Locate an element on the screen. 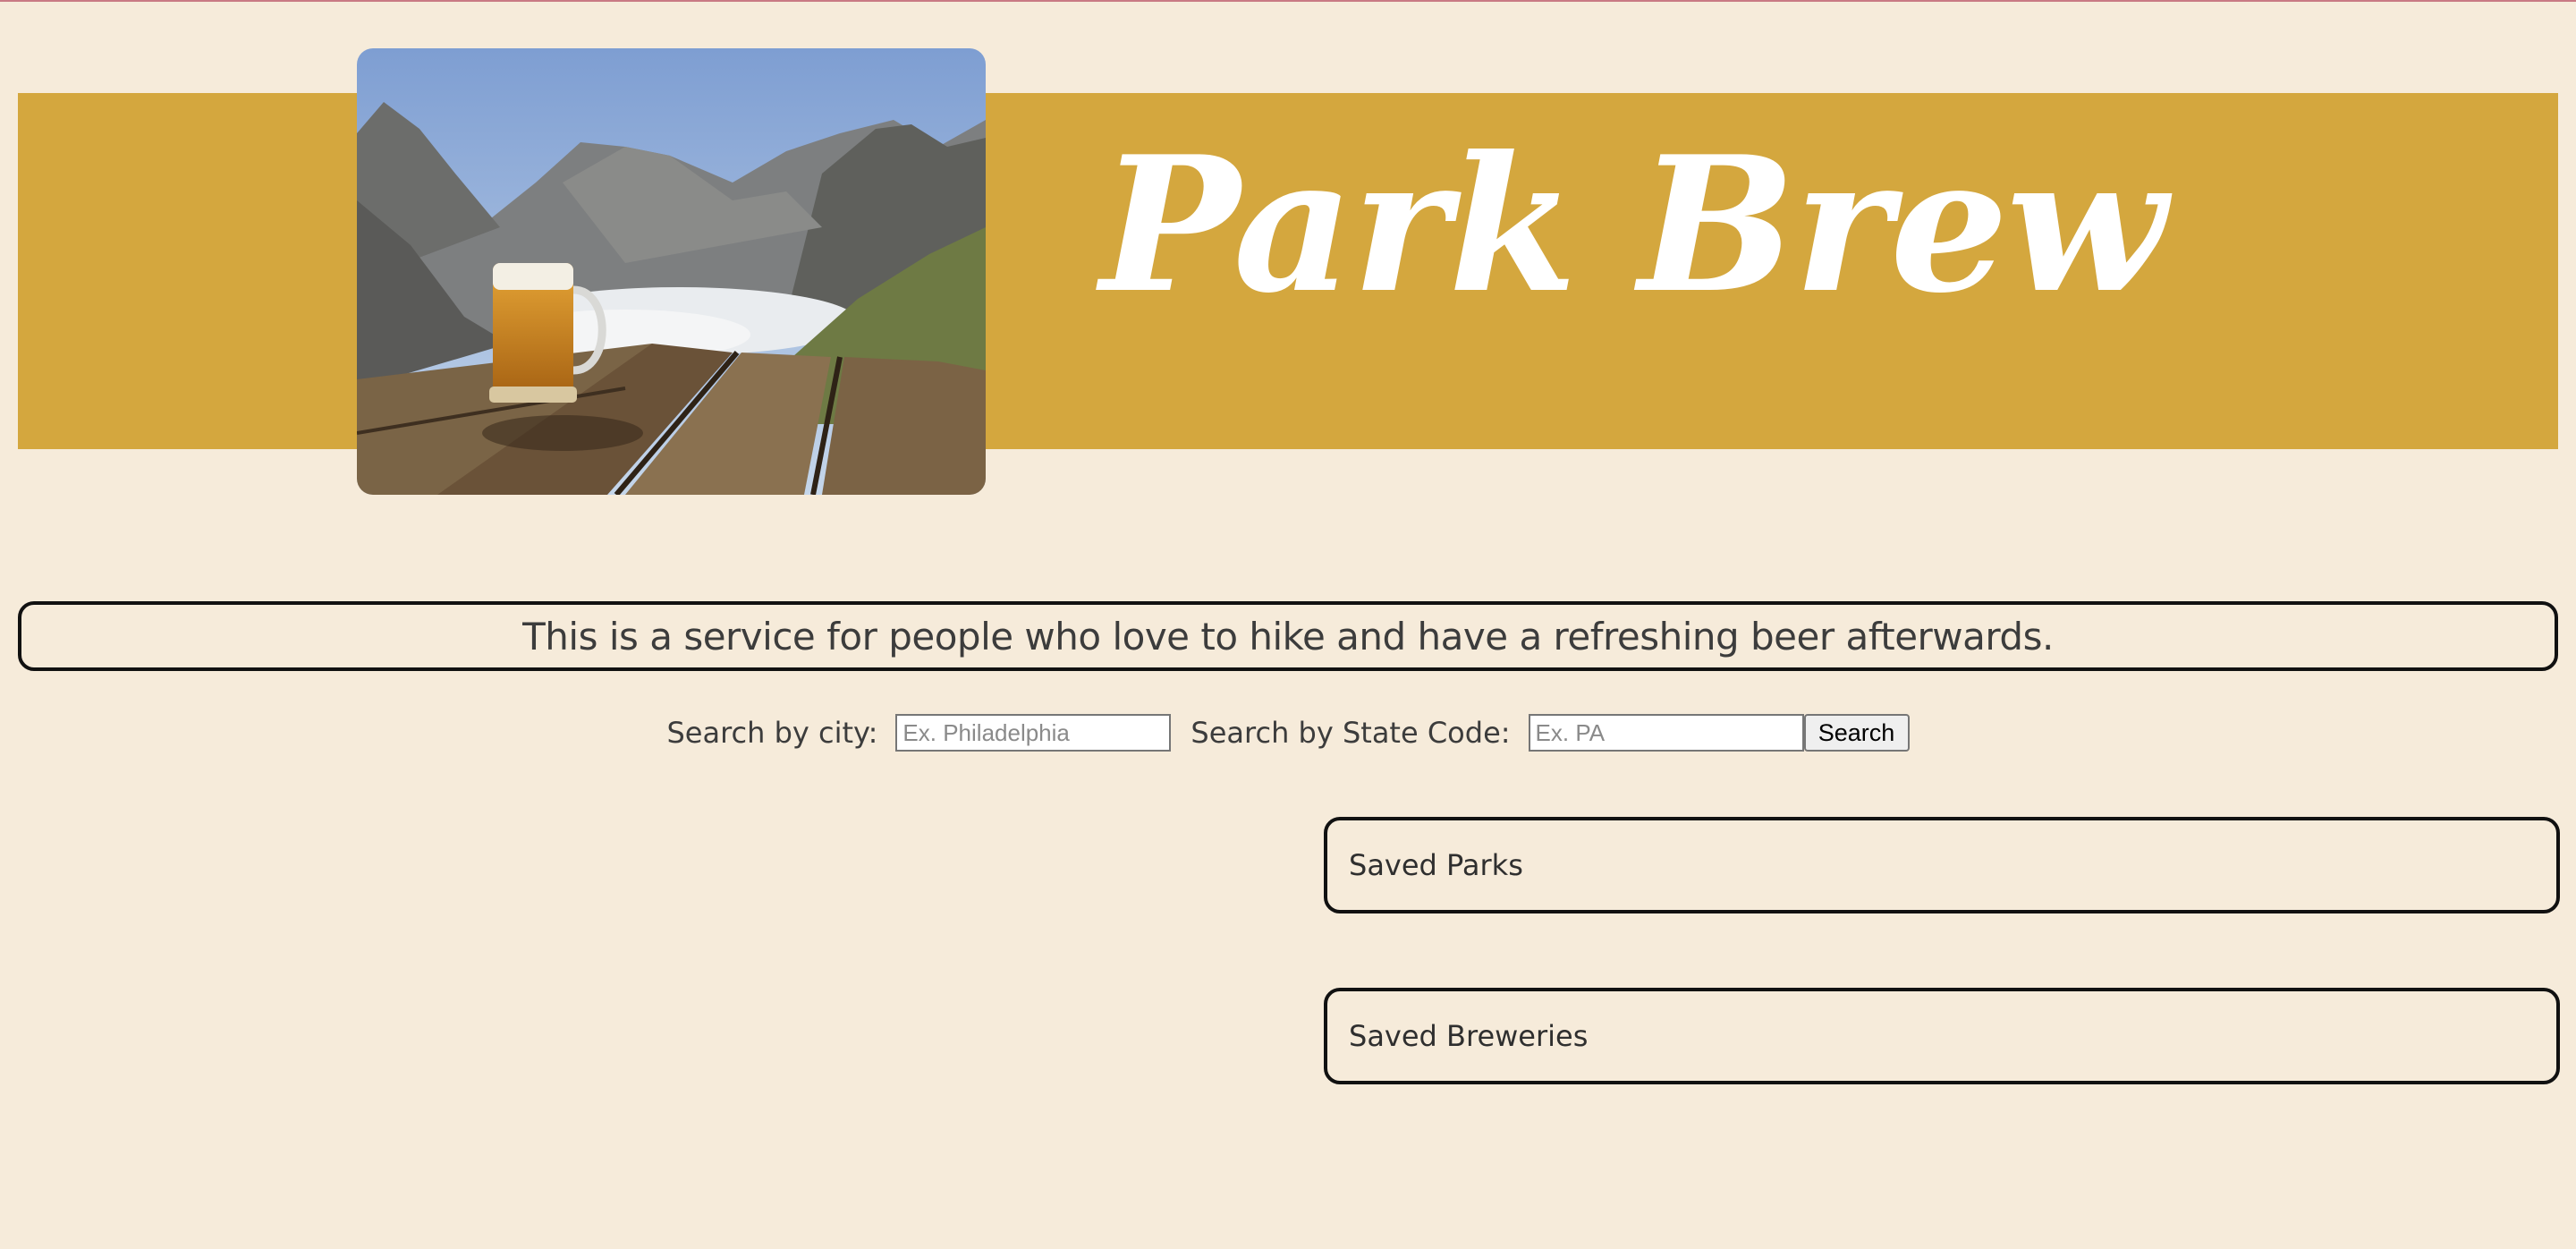  saved-breweries-heading: Saved Breweries is located at coordinates (1469, 1036).